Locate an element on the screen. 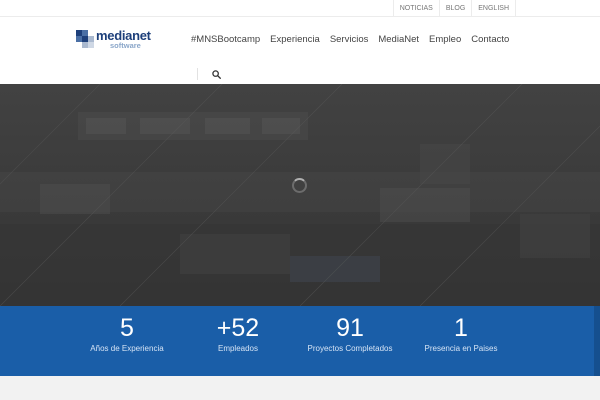 The width and height of the screenshot is (600, 400). stat-value: 5 is located at coordinates (127, 328).